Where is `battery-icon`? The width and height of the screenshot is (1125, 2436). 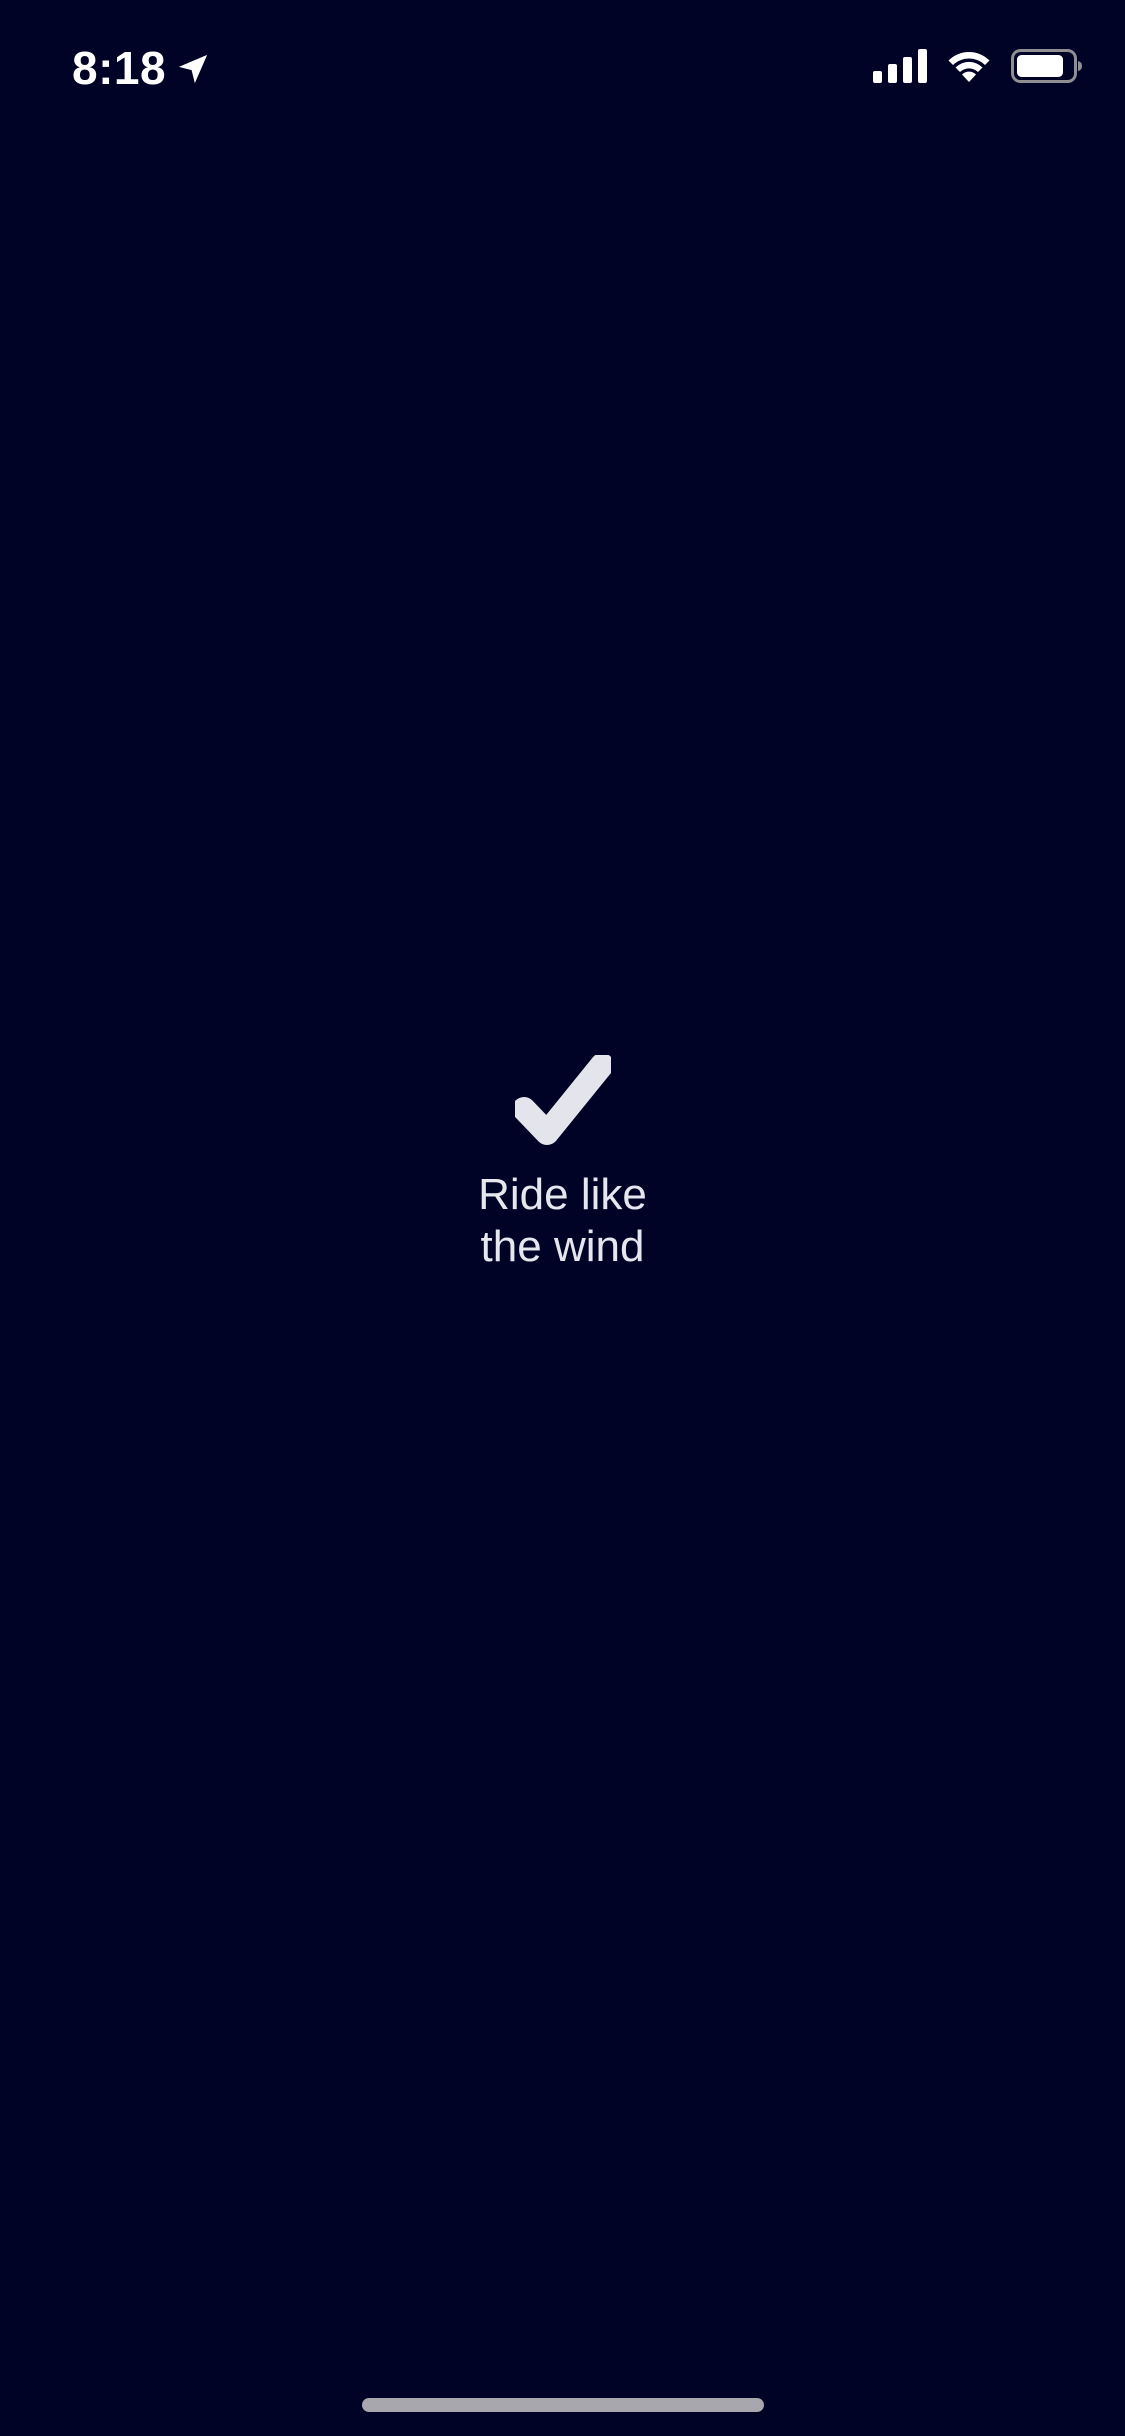 battery-icon is located at coordinates (1046, 66).